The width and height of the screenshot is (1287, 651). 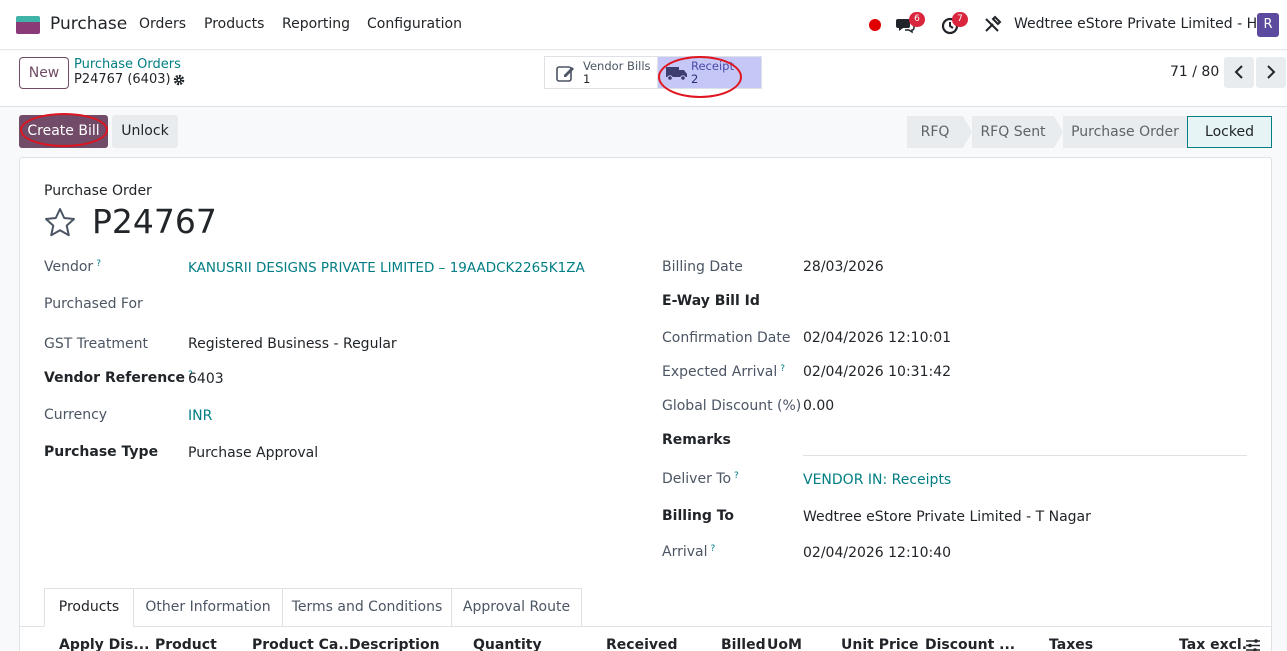 What do you see at coordinates (709, 72) in the screenshot?
I see `receipt-smart-button: Receipt 2` at bounding box center [709, 72].